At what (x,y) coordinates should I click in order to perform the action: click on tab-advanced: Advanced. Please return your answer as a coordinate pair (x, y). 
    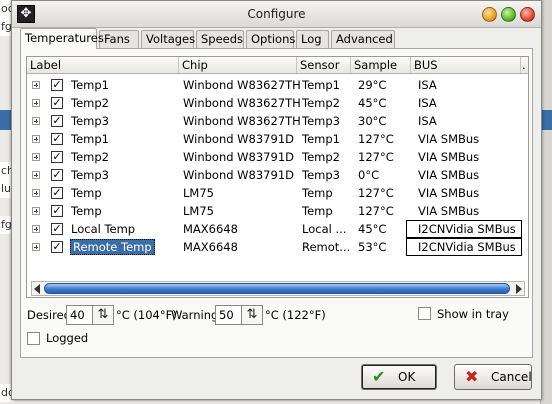
    Looking at the image, I should click on (363, 39).